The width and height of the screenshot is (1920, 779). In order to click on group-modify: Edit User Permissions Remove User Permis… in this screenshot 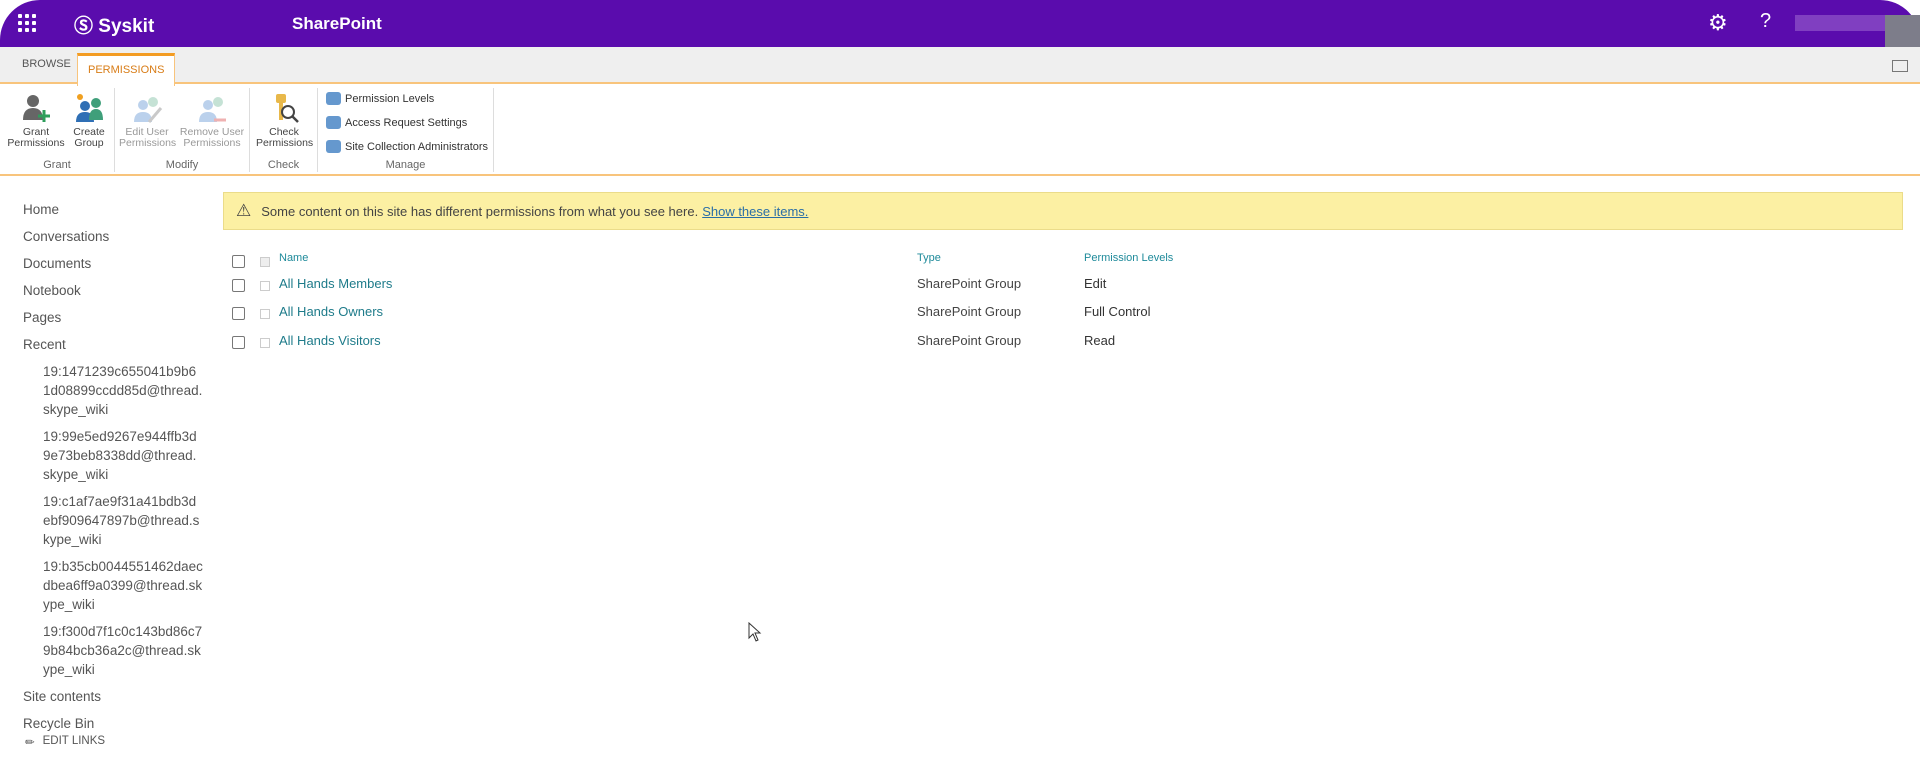, I will do `click(182, 130)`.